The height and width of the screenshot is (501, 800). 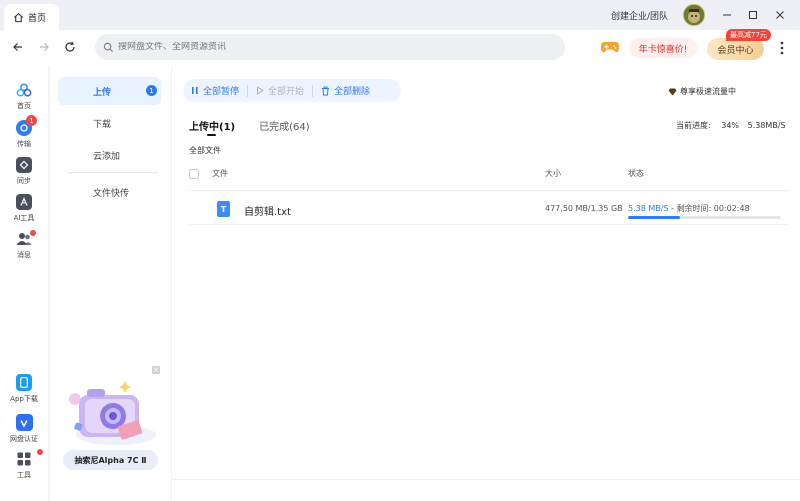 I want to click on nav-bar: 年卡惊喜价! 会员中心 最高减77元, so click(x=400, y=47).